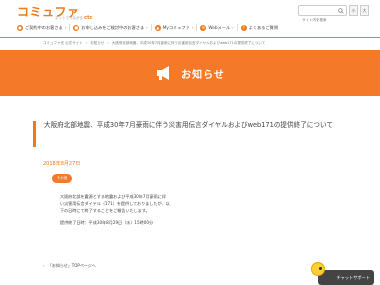  What do you see at coordinates (62, 164) in the screenshot?
I see `article-date: 2018年8月27日` at bounding box center [62, 164].